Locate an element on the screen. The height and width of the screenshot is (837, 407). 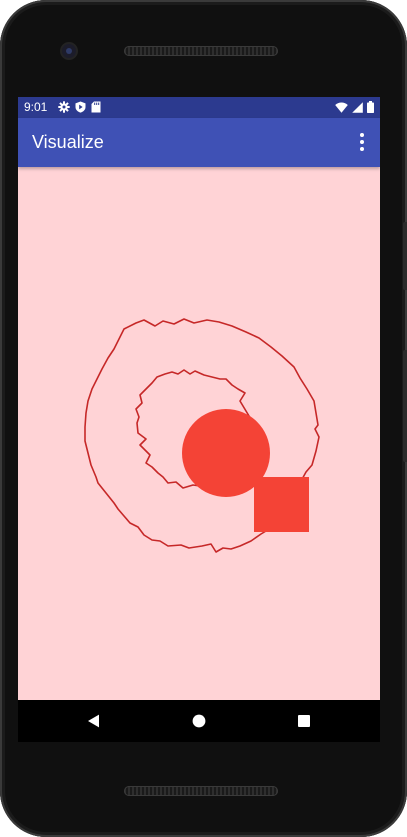
app-bar: Visualize is located at coordinates (199, 142).